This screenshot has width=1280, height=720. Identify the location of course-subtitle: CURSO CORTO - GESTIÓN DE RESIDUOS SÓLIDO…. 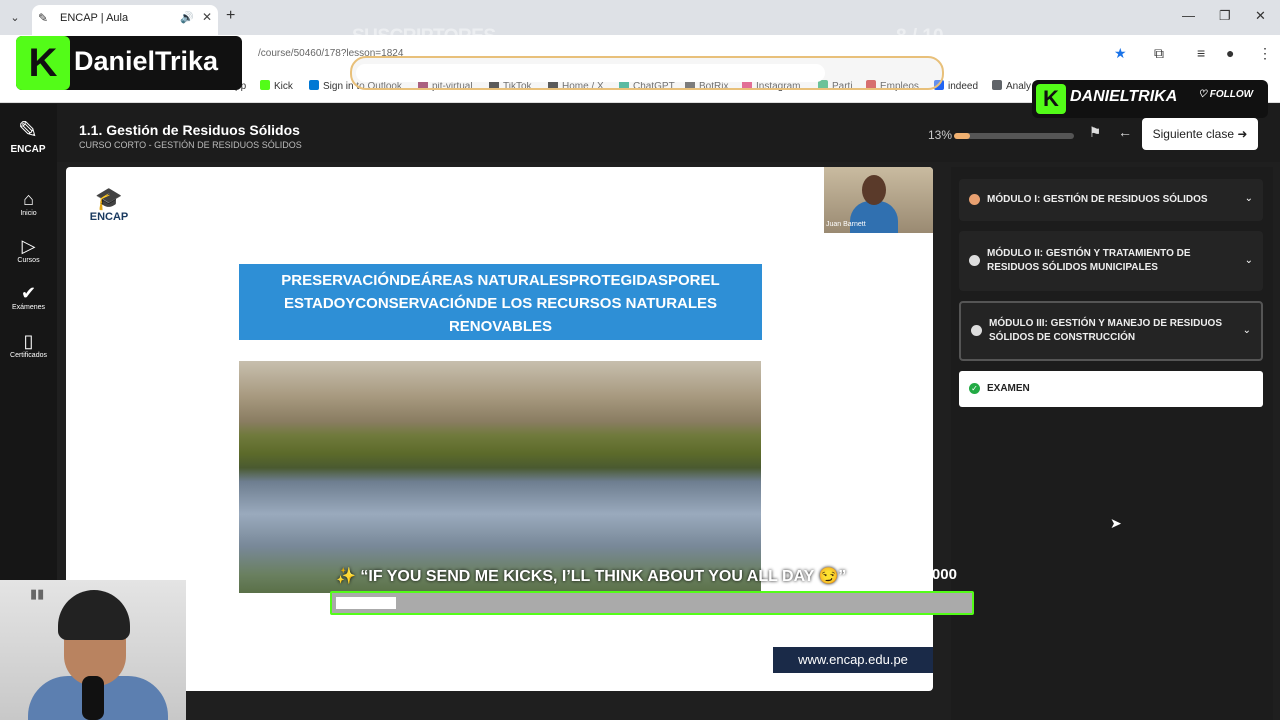
(190, 145).